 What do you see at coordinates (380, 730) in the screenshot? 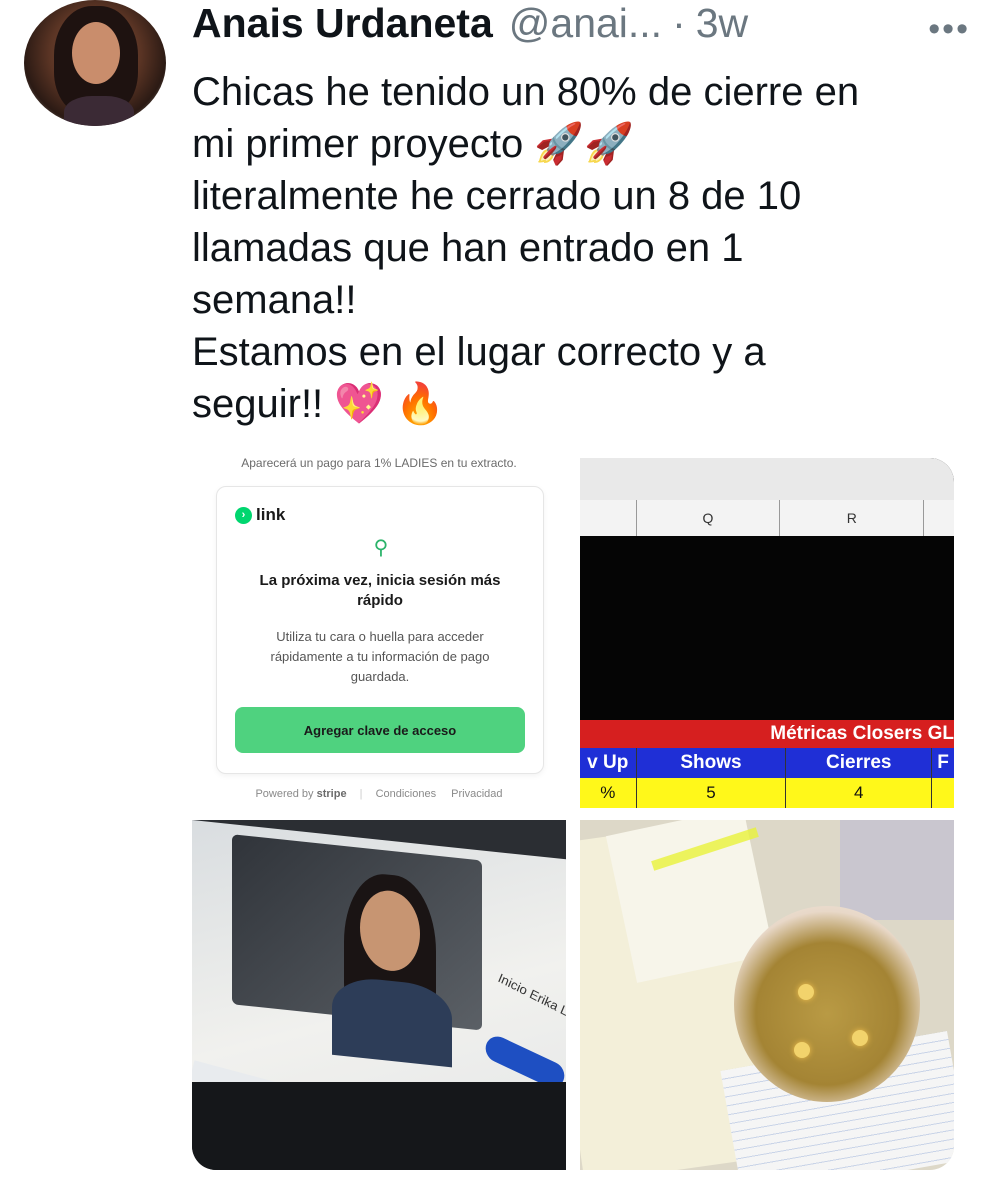
I see `add-passkey-button: Agregar clave de acceso` at bounding box center [380, 730].